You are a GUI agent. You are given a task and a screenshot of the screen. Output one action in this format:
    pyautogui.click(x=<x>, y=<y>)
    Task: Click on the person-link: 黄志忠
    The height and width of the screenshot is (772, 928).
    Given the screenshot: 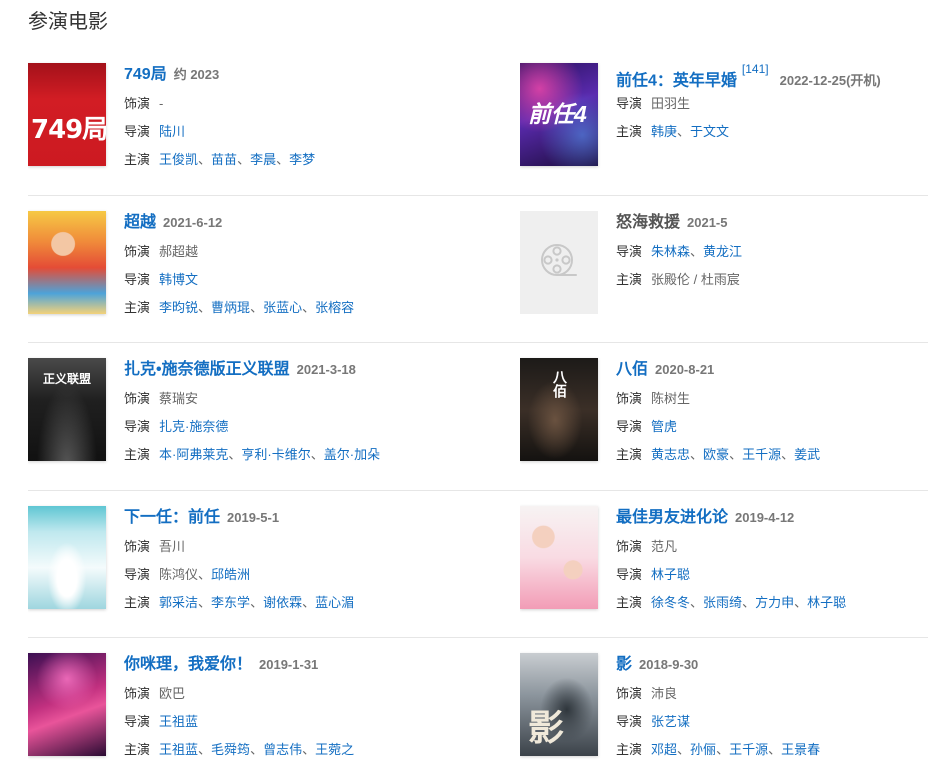 What is the action you would take?
    pyautogui.click(x=670, y=454)
    